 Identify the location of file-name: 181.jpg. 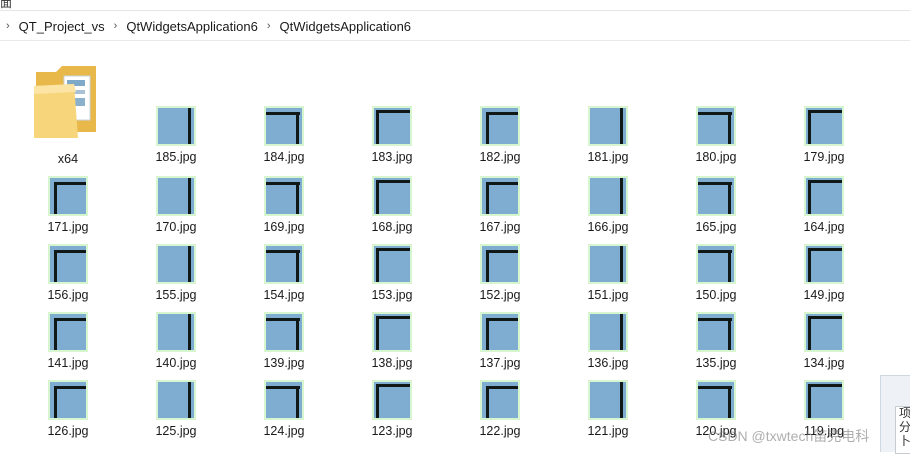
(608, 157).